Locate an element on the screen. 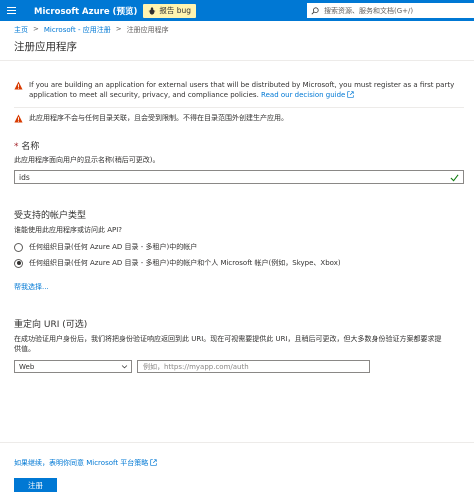 The width and height of the screenshot is (474, 502). search-placeholder: 搜索资源、服务和文档(G+/) is located at coordinates (369, 10).